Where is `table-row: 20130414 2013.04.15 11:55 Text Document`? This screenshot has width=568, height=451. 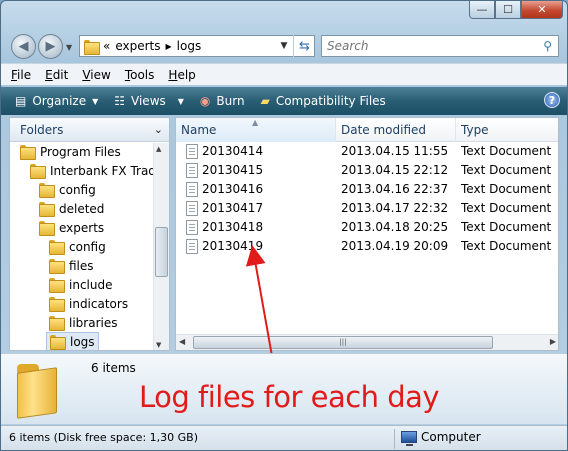
table-row: 20130414 2013.04.15 11:55 Text Document is located at coordinates (367, 151).